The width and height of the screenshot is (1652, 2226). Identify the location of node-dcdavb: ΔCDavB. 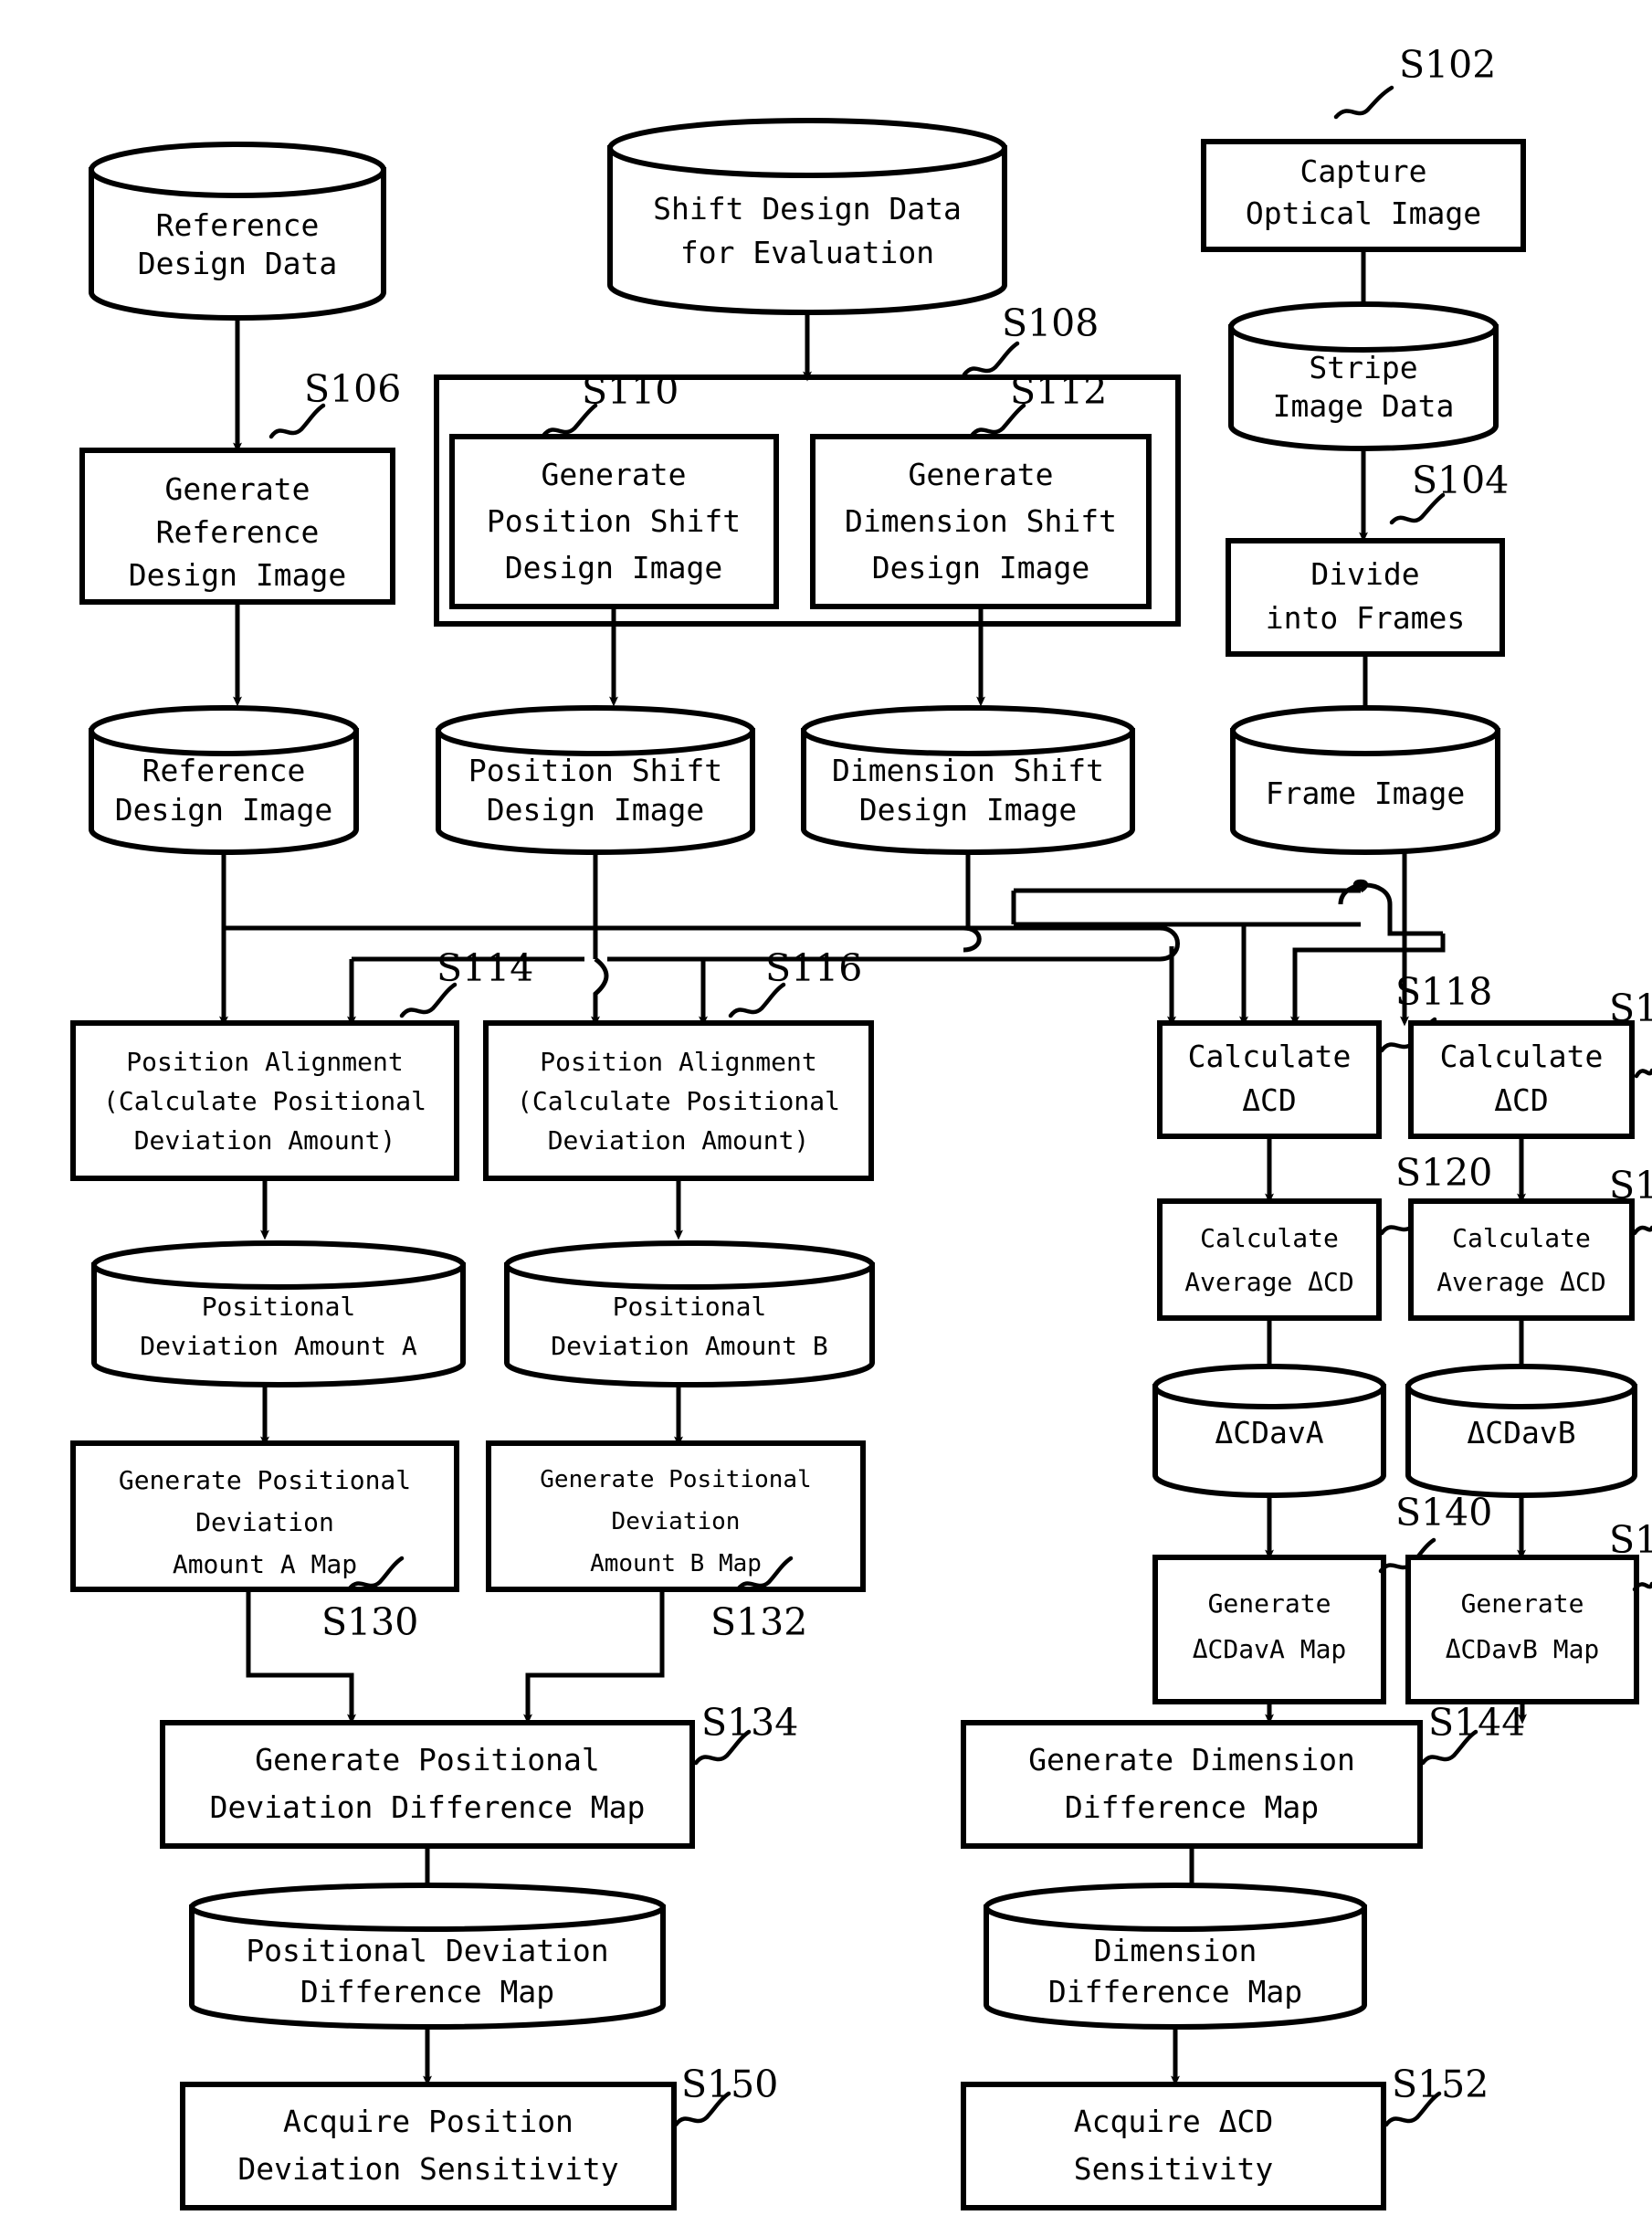
(1521, 1431).